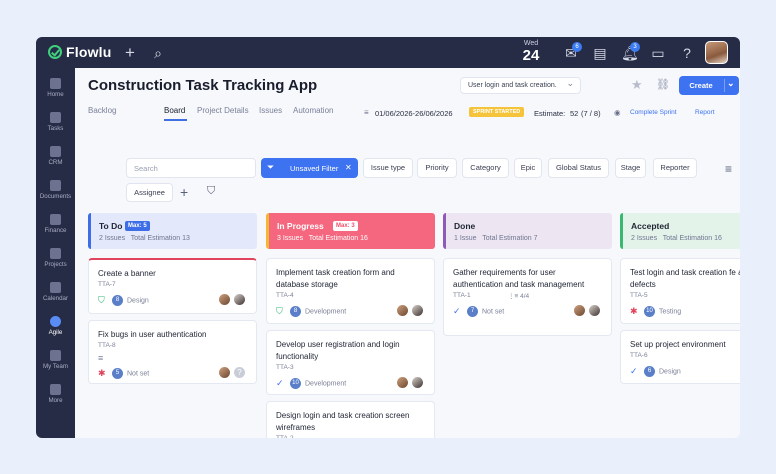 The width and height of the screenshot is (776, 474). I want to click on sidebar-item-label: CRM, so click(55, 162).